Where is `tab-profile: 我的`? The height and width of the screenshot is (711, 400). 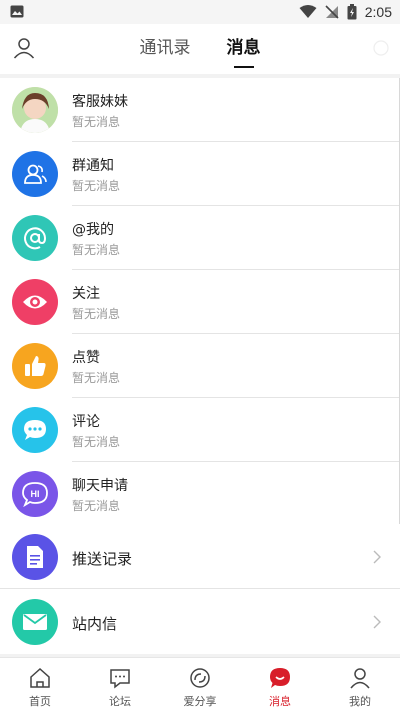 tab-profile: 我的 is located at coordinates (360, 684).